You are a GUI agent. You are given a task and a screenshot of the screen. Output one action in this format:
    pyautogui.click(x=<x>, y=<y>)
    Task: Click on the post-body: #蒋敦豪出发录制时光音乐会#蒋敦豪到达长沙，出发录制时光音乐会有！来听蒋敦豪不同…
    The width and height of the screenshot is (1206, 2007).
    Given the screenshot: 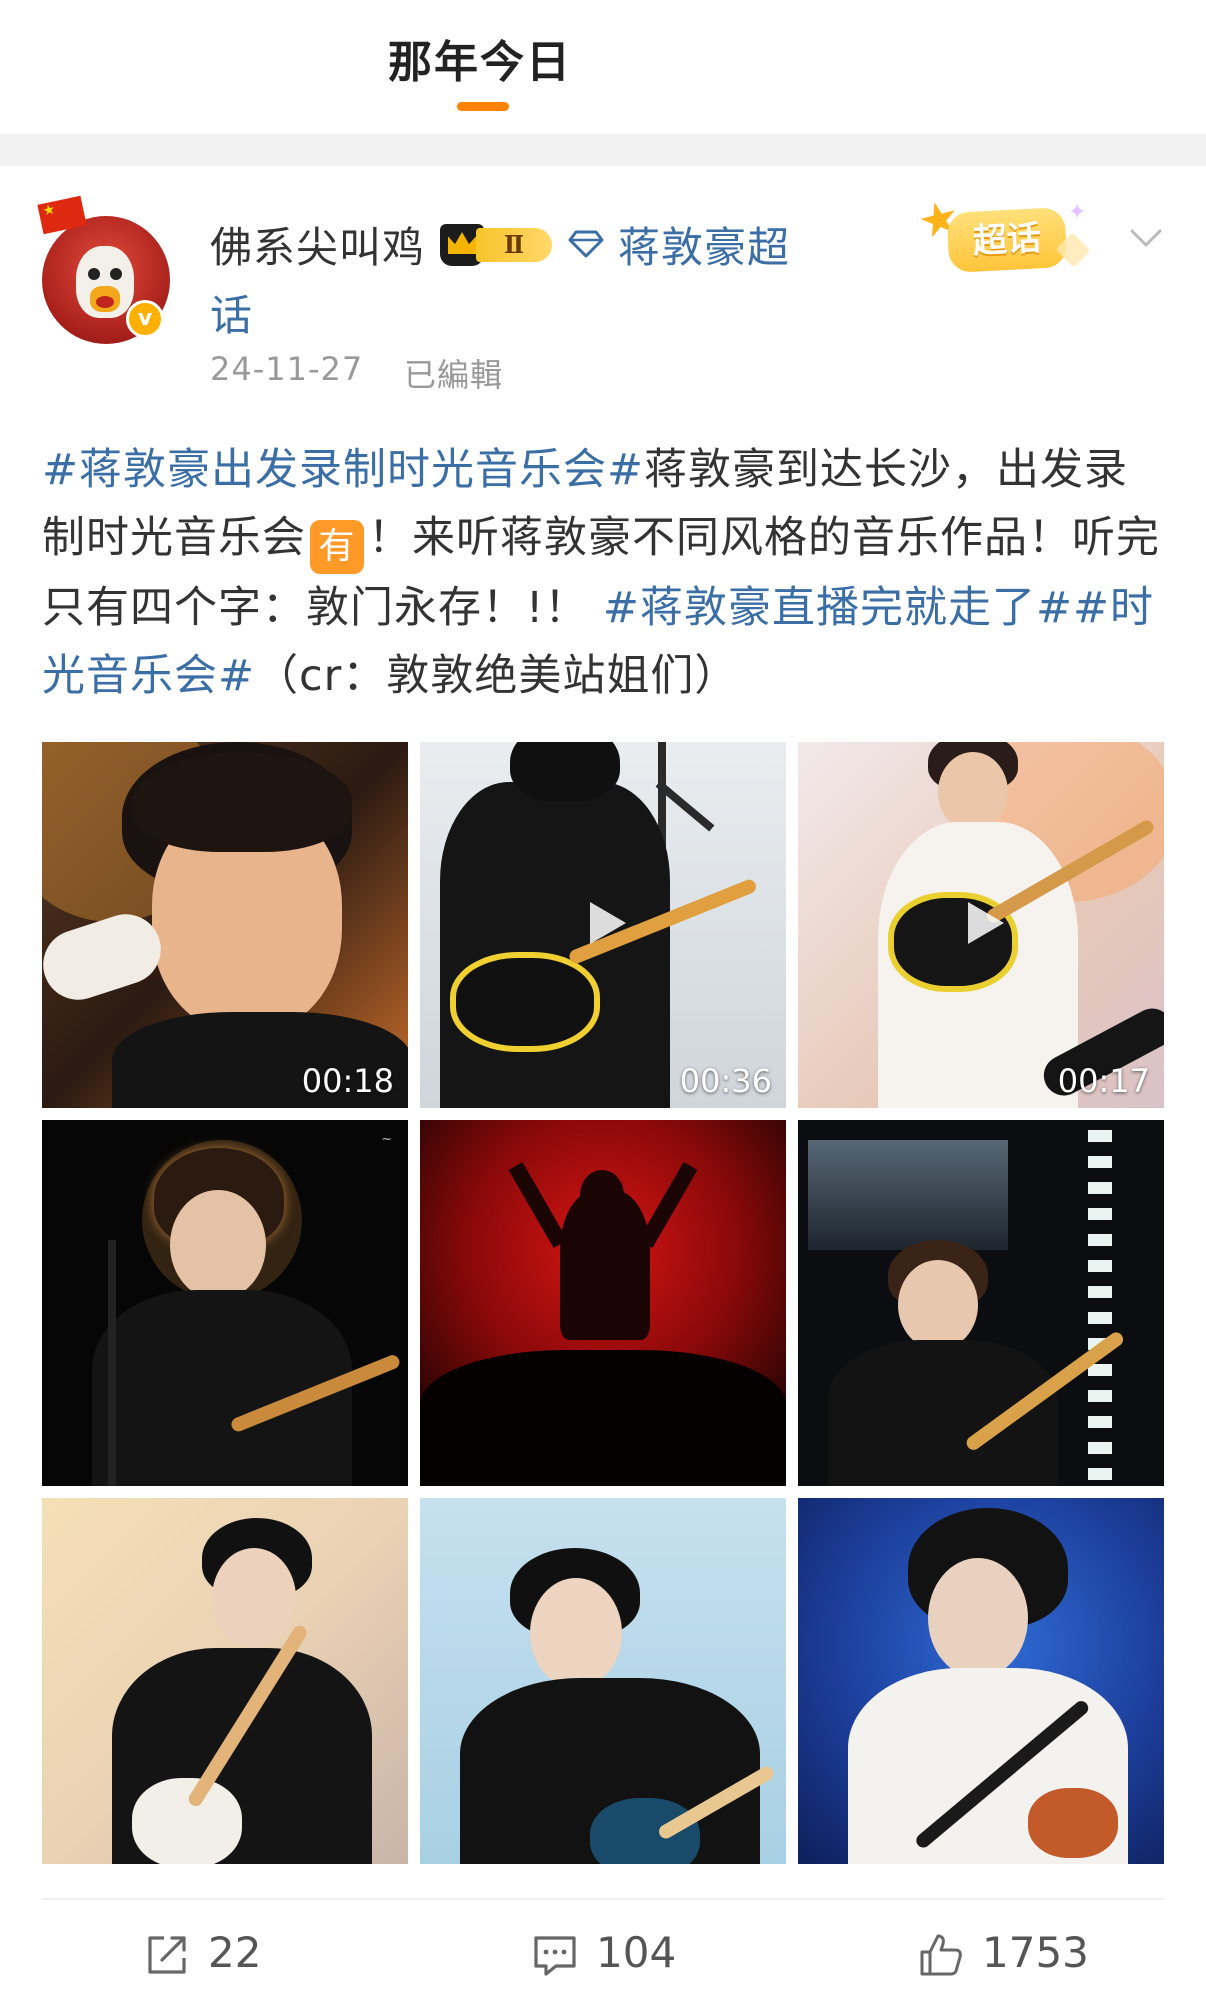 What is the action you would take?
    pyautogui.click(x=607, y=573)
    